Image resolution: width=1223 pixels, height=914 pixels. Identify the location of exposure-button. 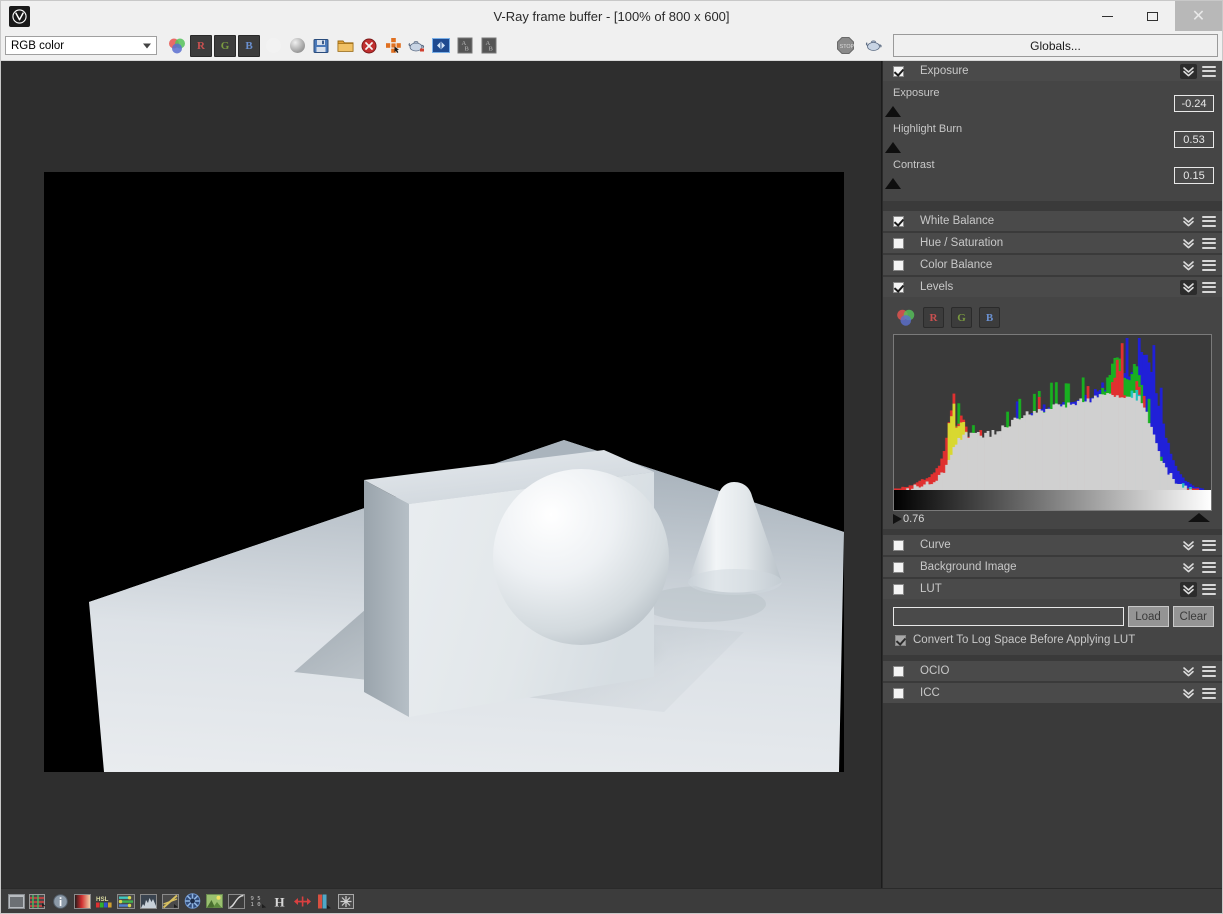
(82, 901).